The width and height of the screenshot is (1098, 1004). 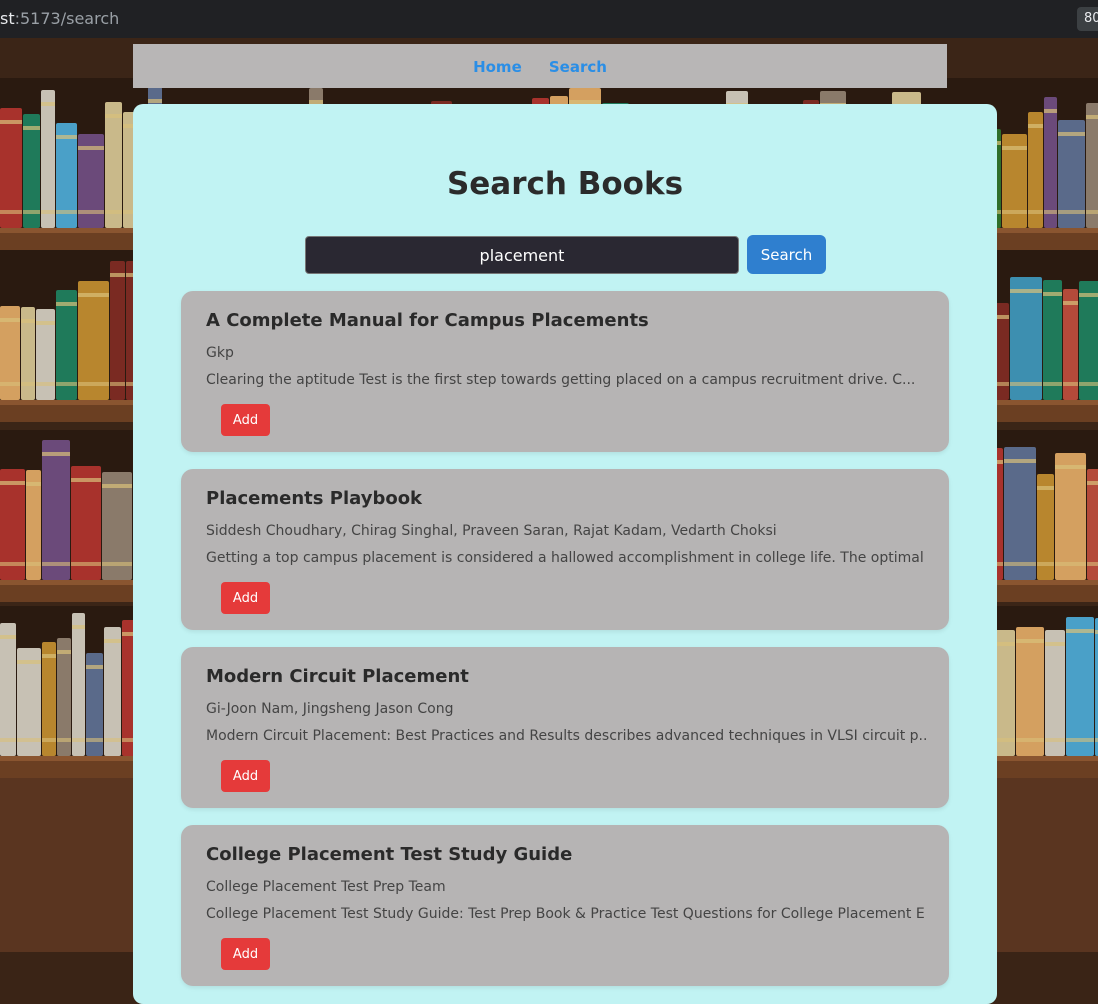 I want to click on book-title: College Placement Test Study Guide, so click(x=389, y=854).